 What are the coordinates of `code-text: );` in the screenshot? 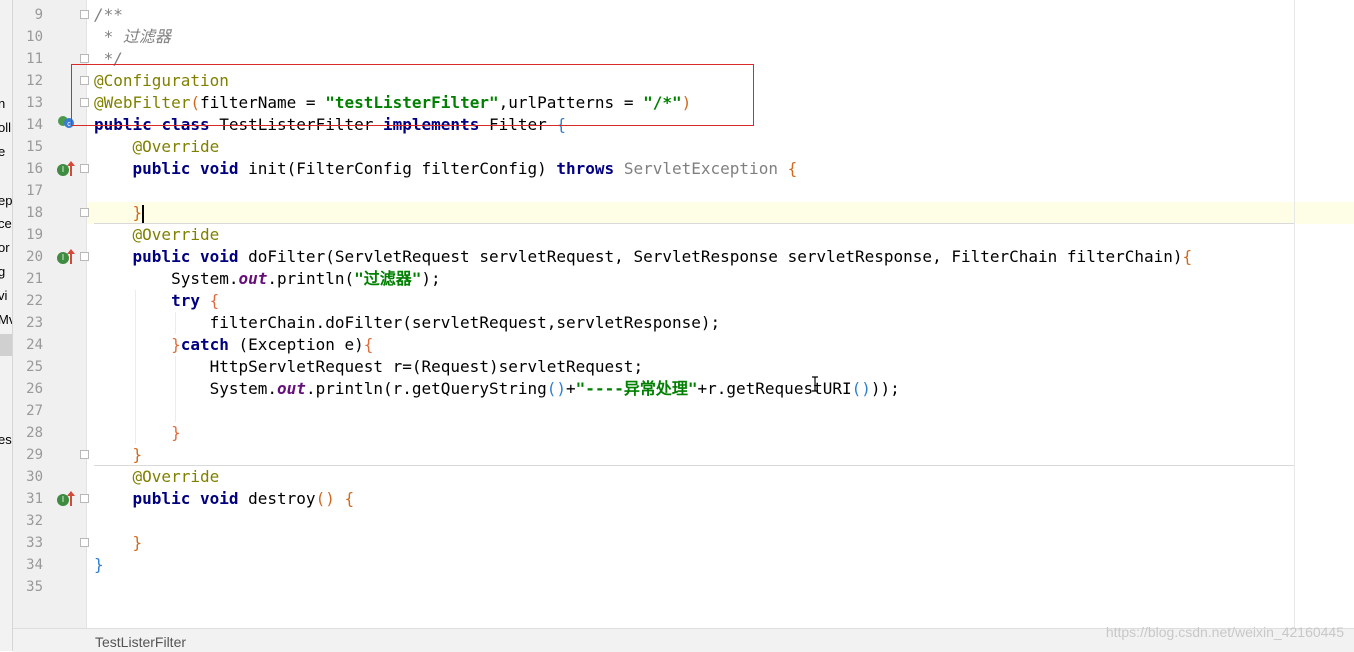 It's located at (431, 278).